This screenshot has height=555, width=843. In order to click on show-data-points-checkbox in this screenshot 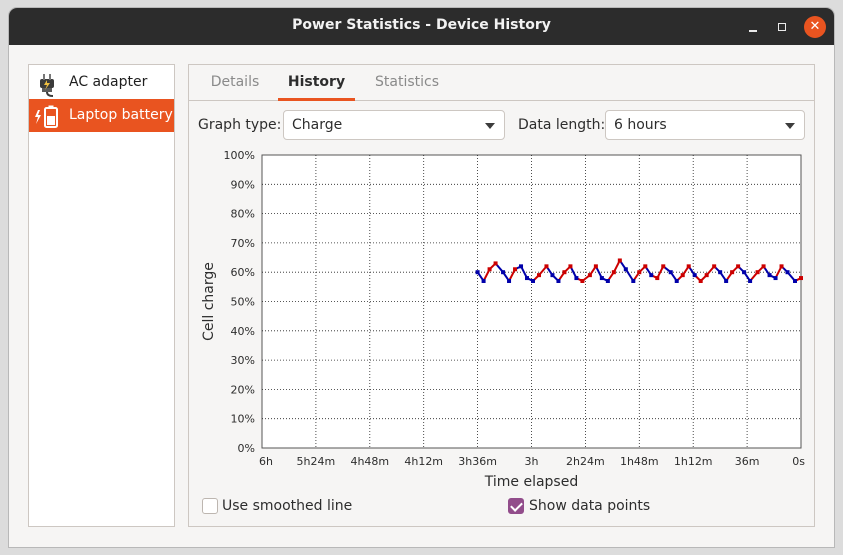, I will do `click(516, 506)`.